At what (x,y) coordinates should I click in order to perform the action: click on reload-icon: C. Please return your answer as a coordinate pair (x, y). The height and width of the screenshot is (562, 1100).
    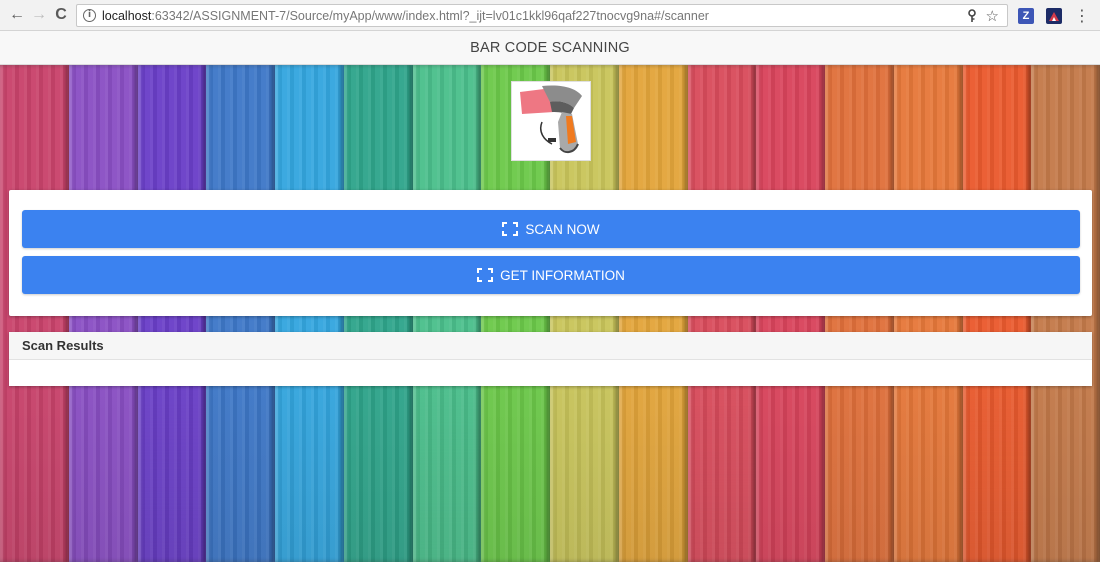
    Looking at the image, I should click on (61, 15).